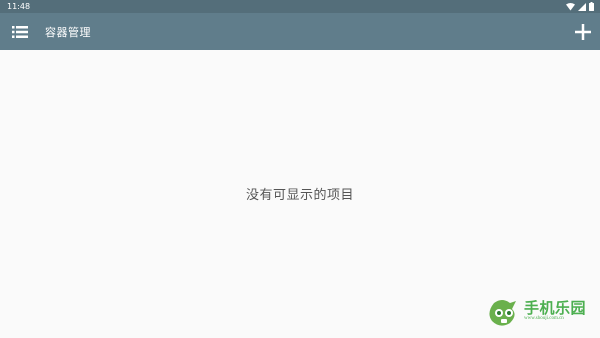  Describe the element at coordinates (300, 6) in the screenshot. I see `status-bar: 11:48` at that location.